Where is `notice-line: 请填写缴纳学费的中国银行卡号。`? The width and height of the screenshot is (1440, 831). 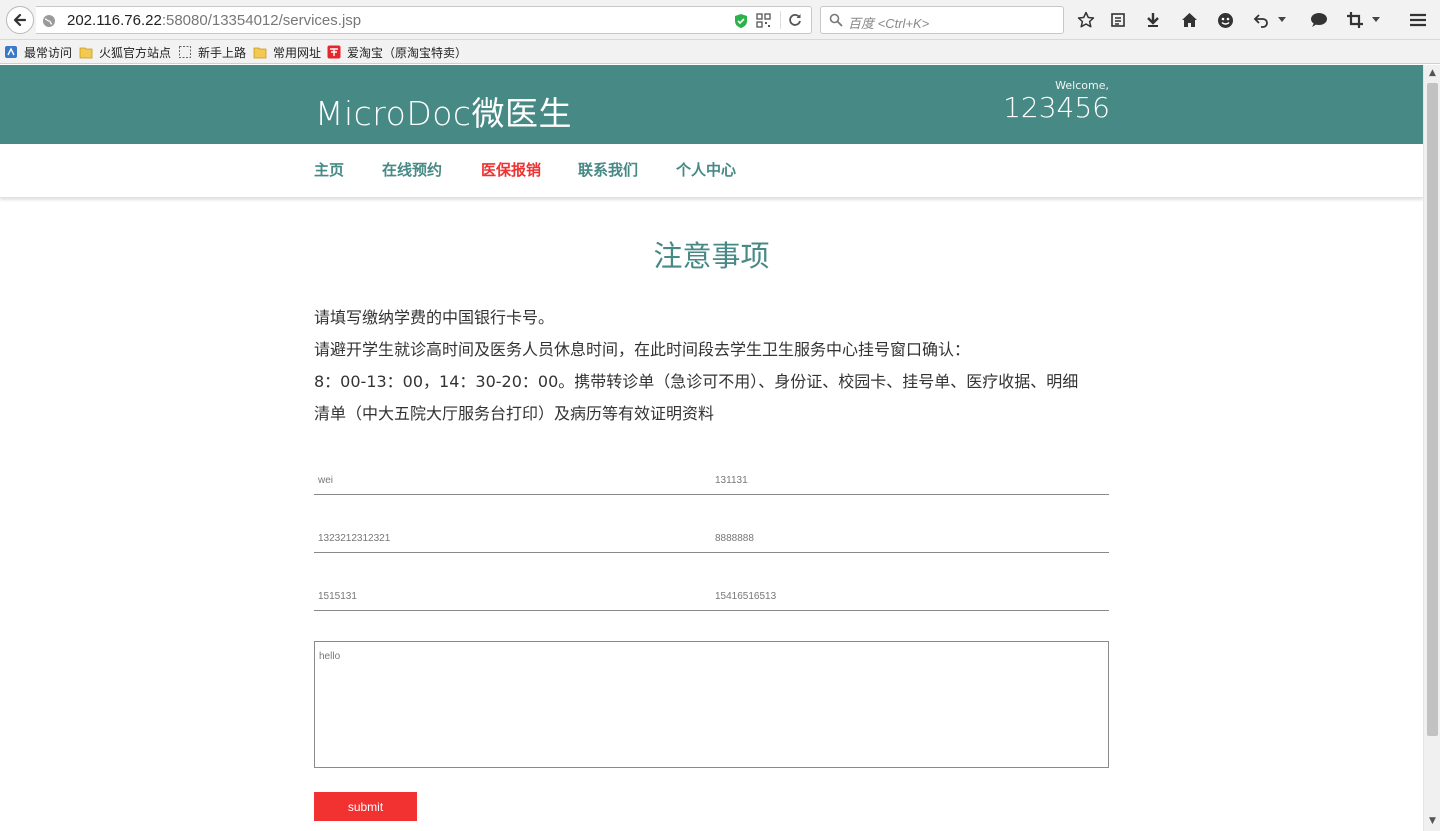 notice-line: 请填写缴纳学费的中国银行卡号。 is located at coordinates (434, 317).